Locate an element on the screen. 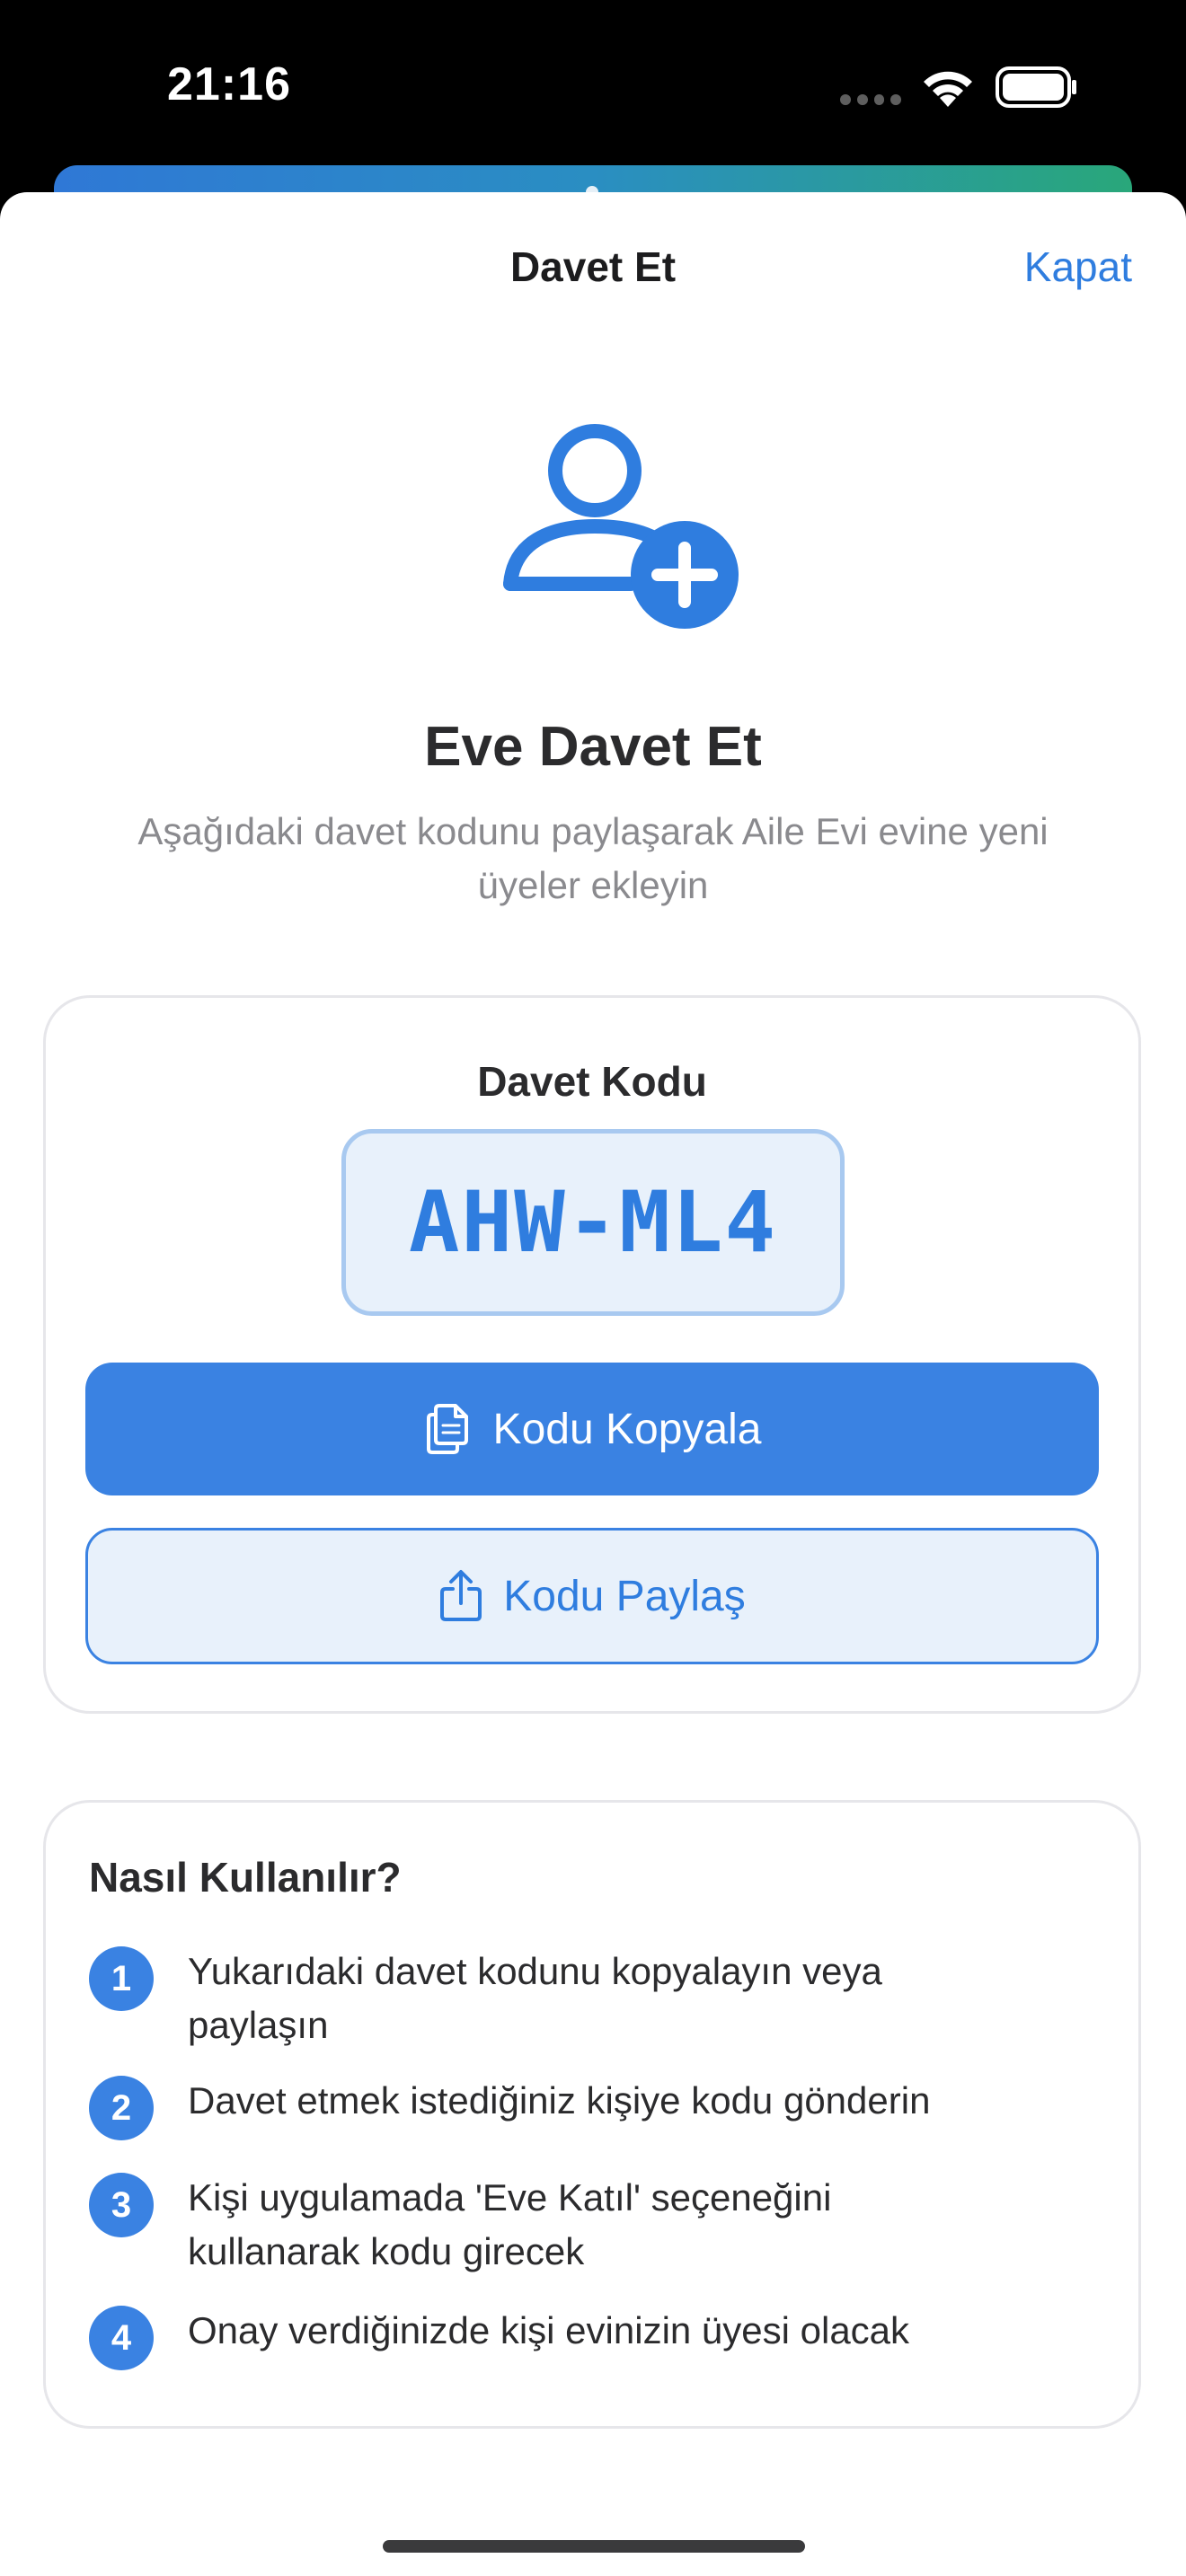 This screenshot has height=2576, width=1186. copy-icon is located at coordinates (447, 1429).